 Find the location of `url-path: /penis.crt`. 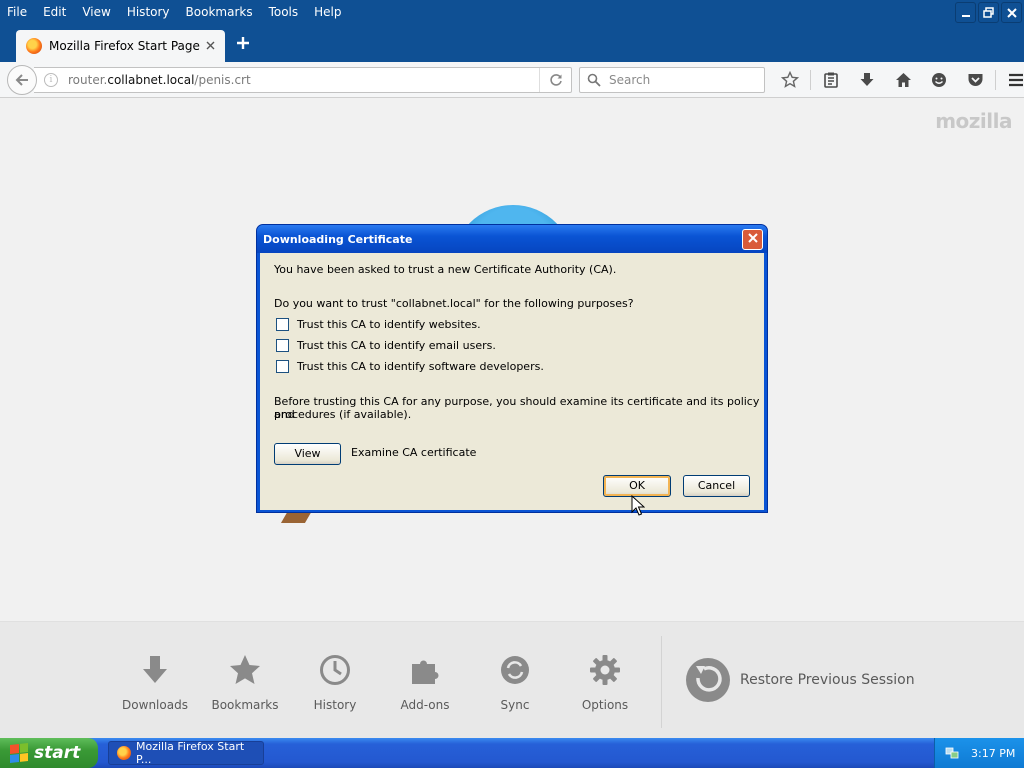

url-path: /penis.crt is located at coordinates (222, 80).